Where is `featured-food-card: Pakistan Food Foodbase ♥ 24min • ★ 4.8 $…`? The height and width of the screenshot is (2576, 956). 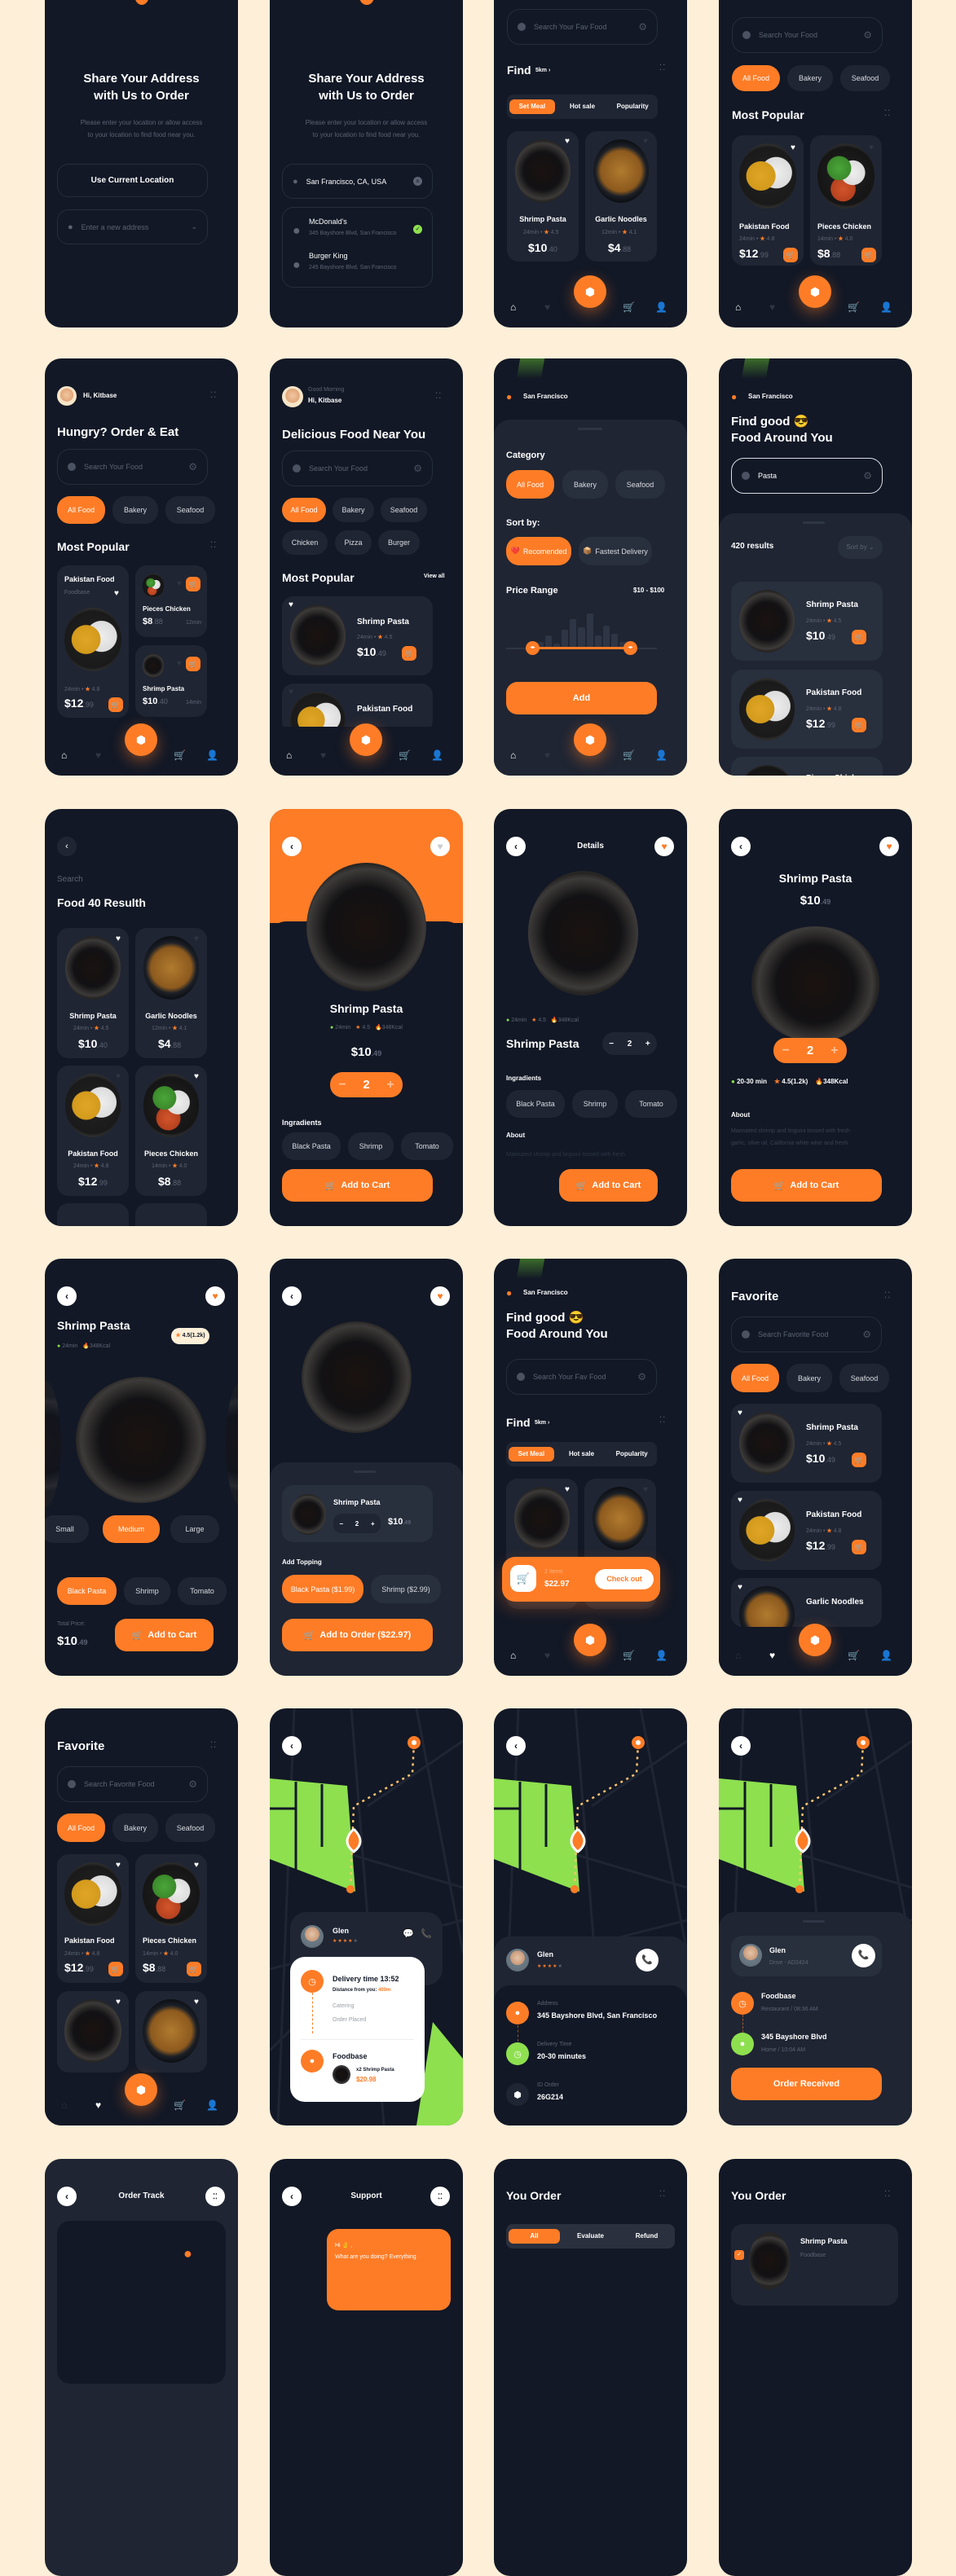 featured-food-card: Pakistan Food Foodbase ♥ 24min • ★ 4.8 $… is located at coordinates (93, 641).